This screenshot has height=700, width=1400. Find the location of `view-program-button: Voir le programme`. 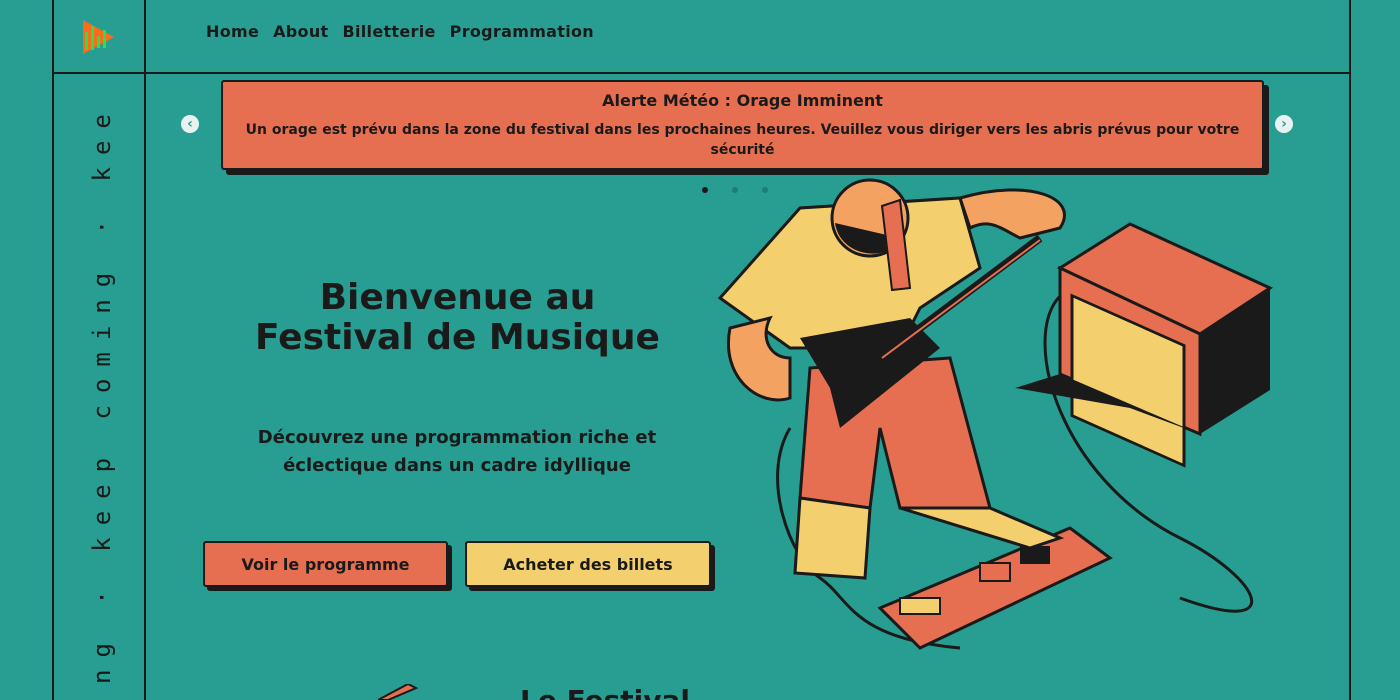

view-program-button: Voir le programme is located at coordinates (325, 564).